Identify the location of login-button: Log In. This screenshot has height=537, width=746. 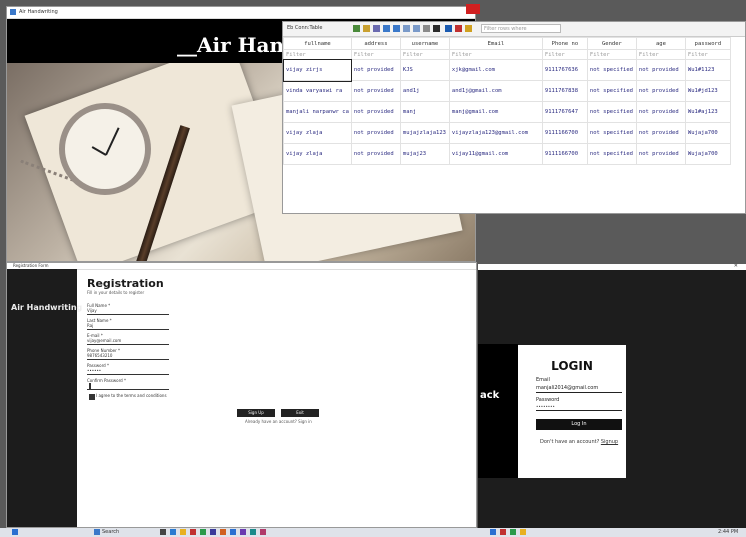
(579, 424).